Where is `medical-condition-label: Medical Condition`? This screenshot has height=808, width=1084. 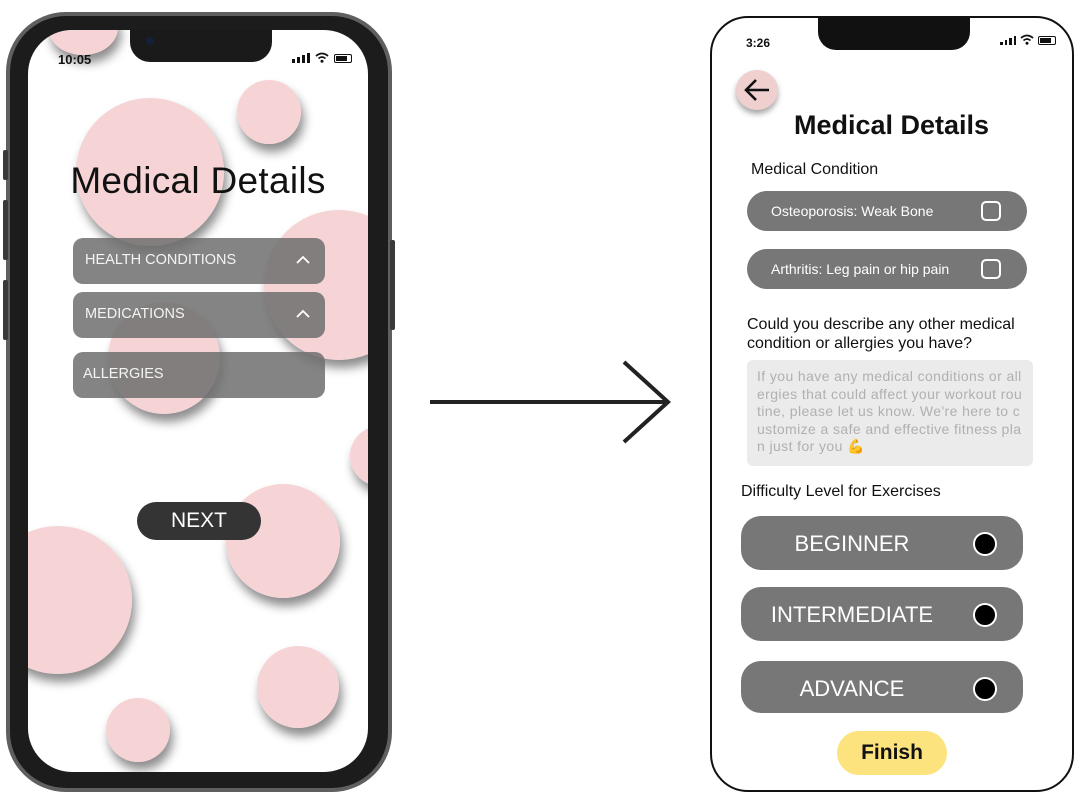
medical-condition-label: Medical Condition is located at coordinates (815, 169).